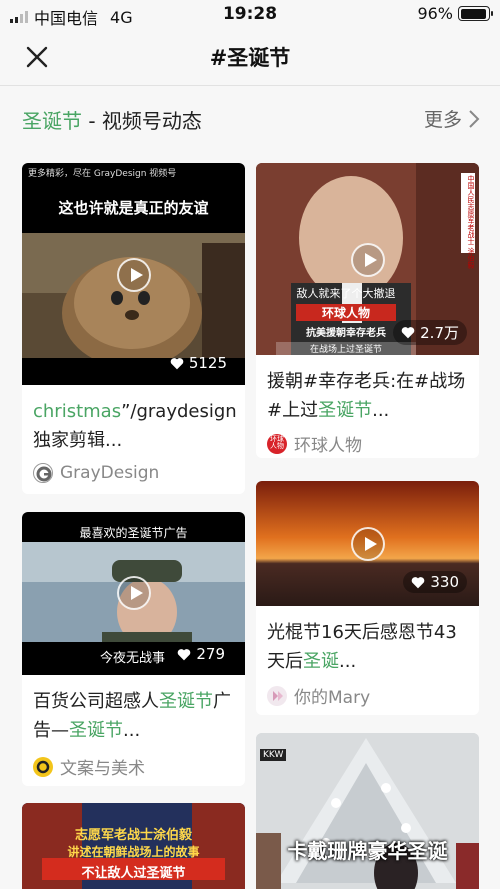 This screenshot has width=500, height=889. What do you see at coordinates (332, 698) in the screenshot?
I see `author-name: 你的Mary` at bounding box center [332, 698].